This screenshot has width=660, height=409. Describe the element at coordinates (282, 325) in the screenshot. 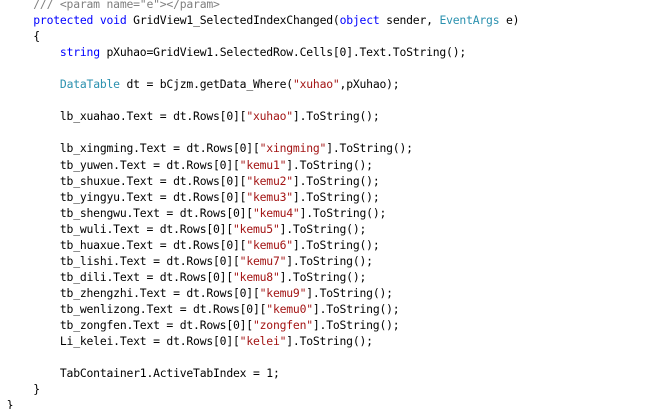

I see `code-token-str: "zongfen"` at that location.